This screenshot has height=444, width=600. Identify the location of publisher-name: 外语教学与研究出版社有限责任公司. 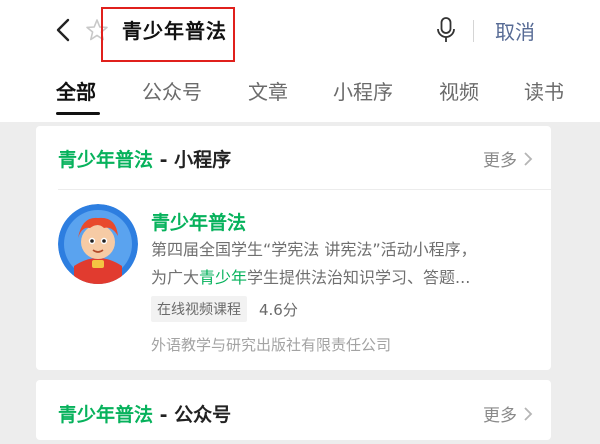
(271, 345).